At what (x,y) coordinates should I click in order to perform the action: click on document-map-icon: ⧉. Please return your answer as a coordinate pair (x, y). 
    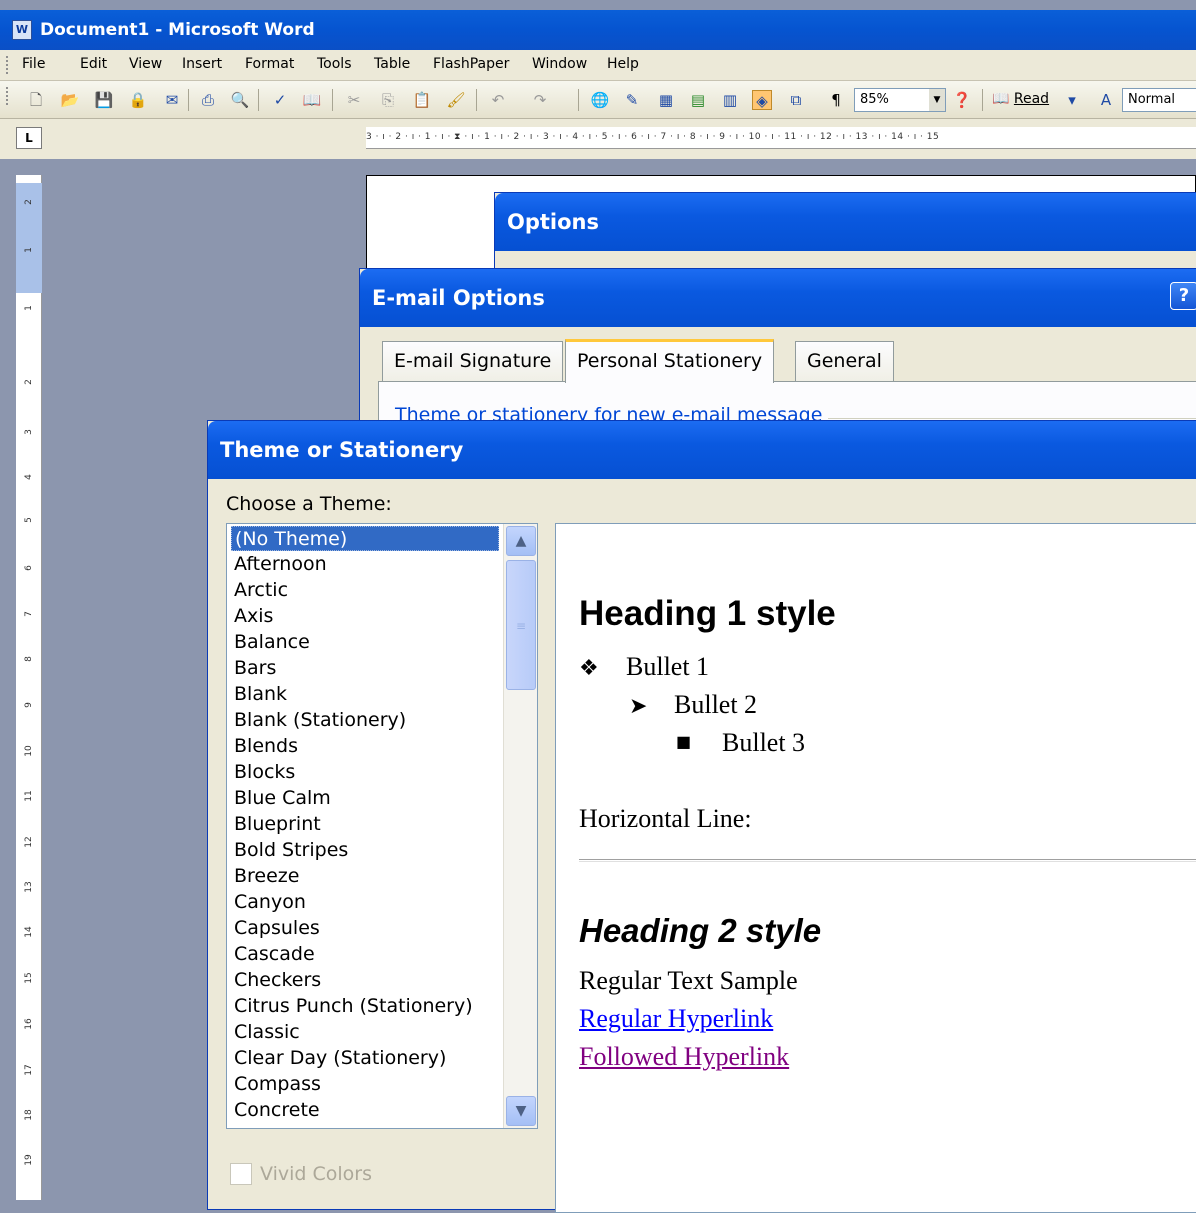
    Looking at the image, I should click on (796, 100).